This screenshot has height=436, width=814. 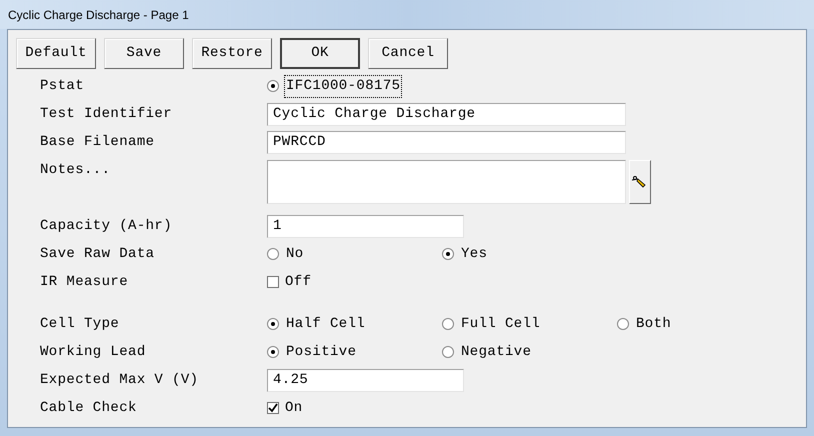 I want to click on radio-label: IFC1000-08175, so click(x=343, y=86).